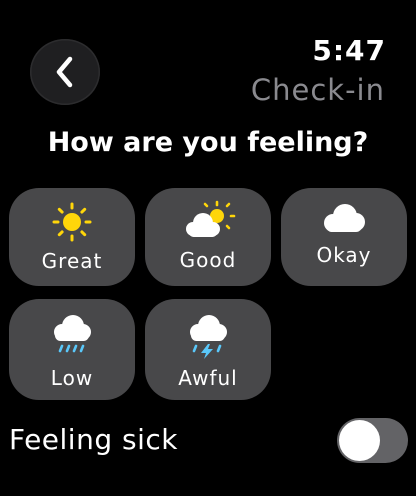 Image resolution: width=416 pixels, height=496 pixels. I want to click on mood-tile-low: Low, so click(72, 349).